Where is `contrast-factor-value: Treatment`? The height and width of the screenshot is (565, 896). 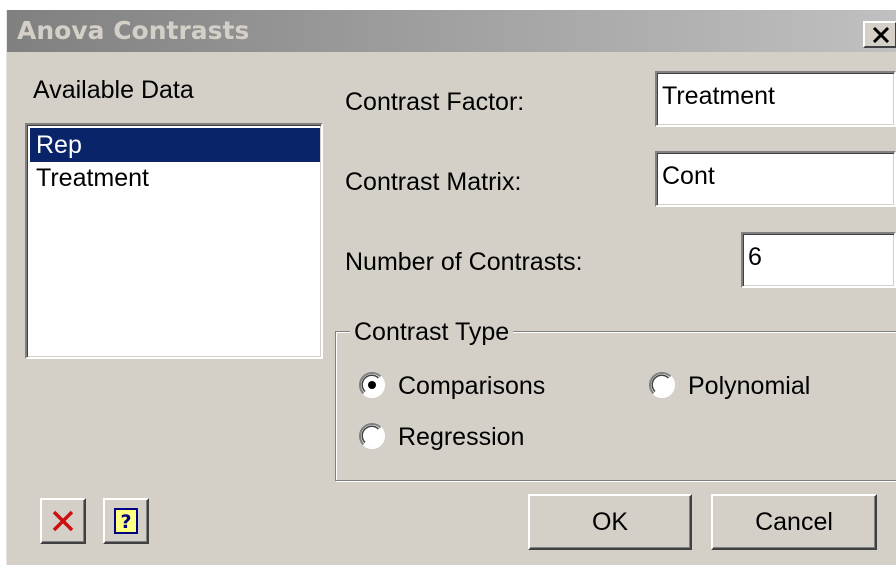 contrast-factor-value: Treatment is located at coordinates (719, 96).